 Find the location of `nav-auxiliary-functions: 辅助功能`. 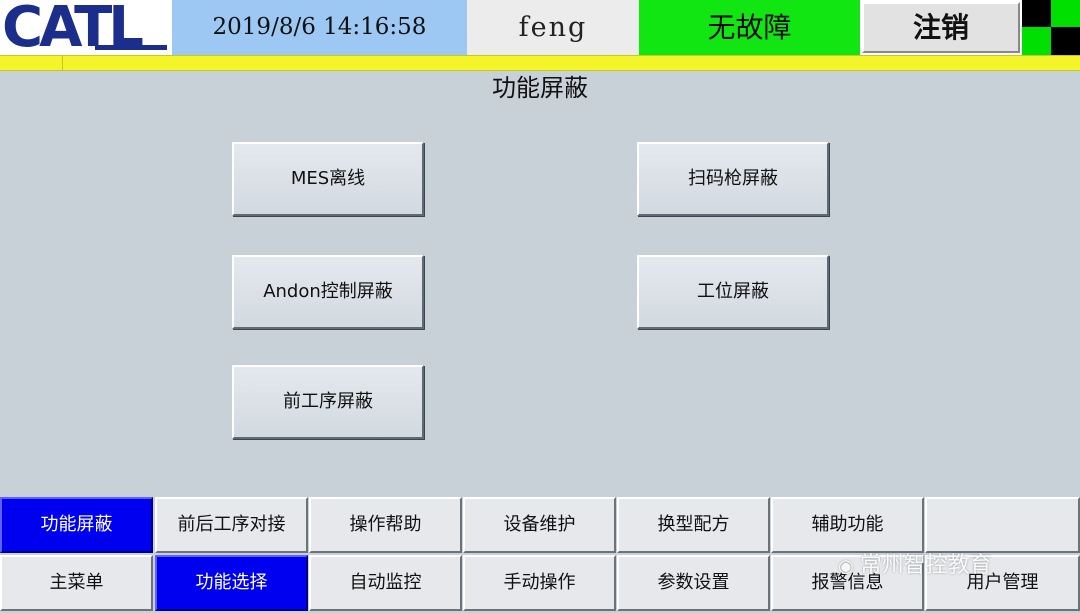

nav-auxiliary-functions: 辅助功能 is located at coordinates (847, 525).